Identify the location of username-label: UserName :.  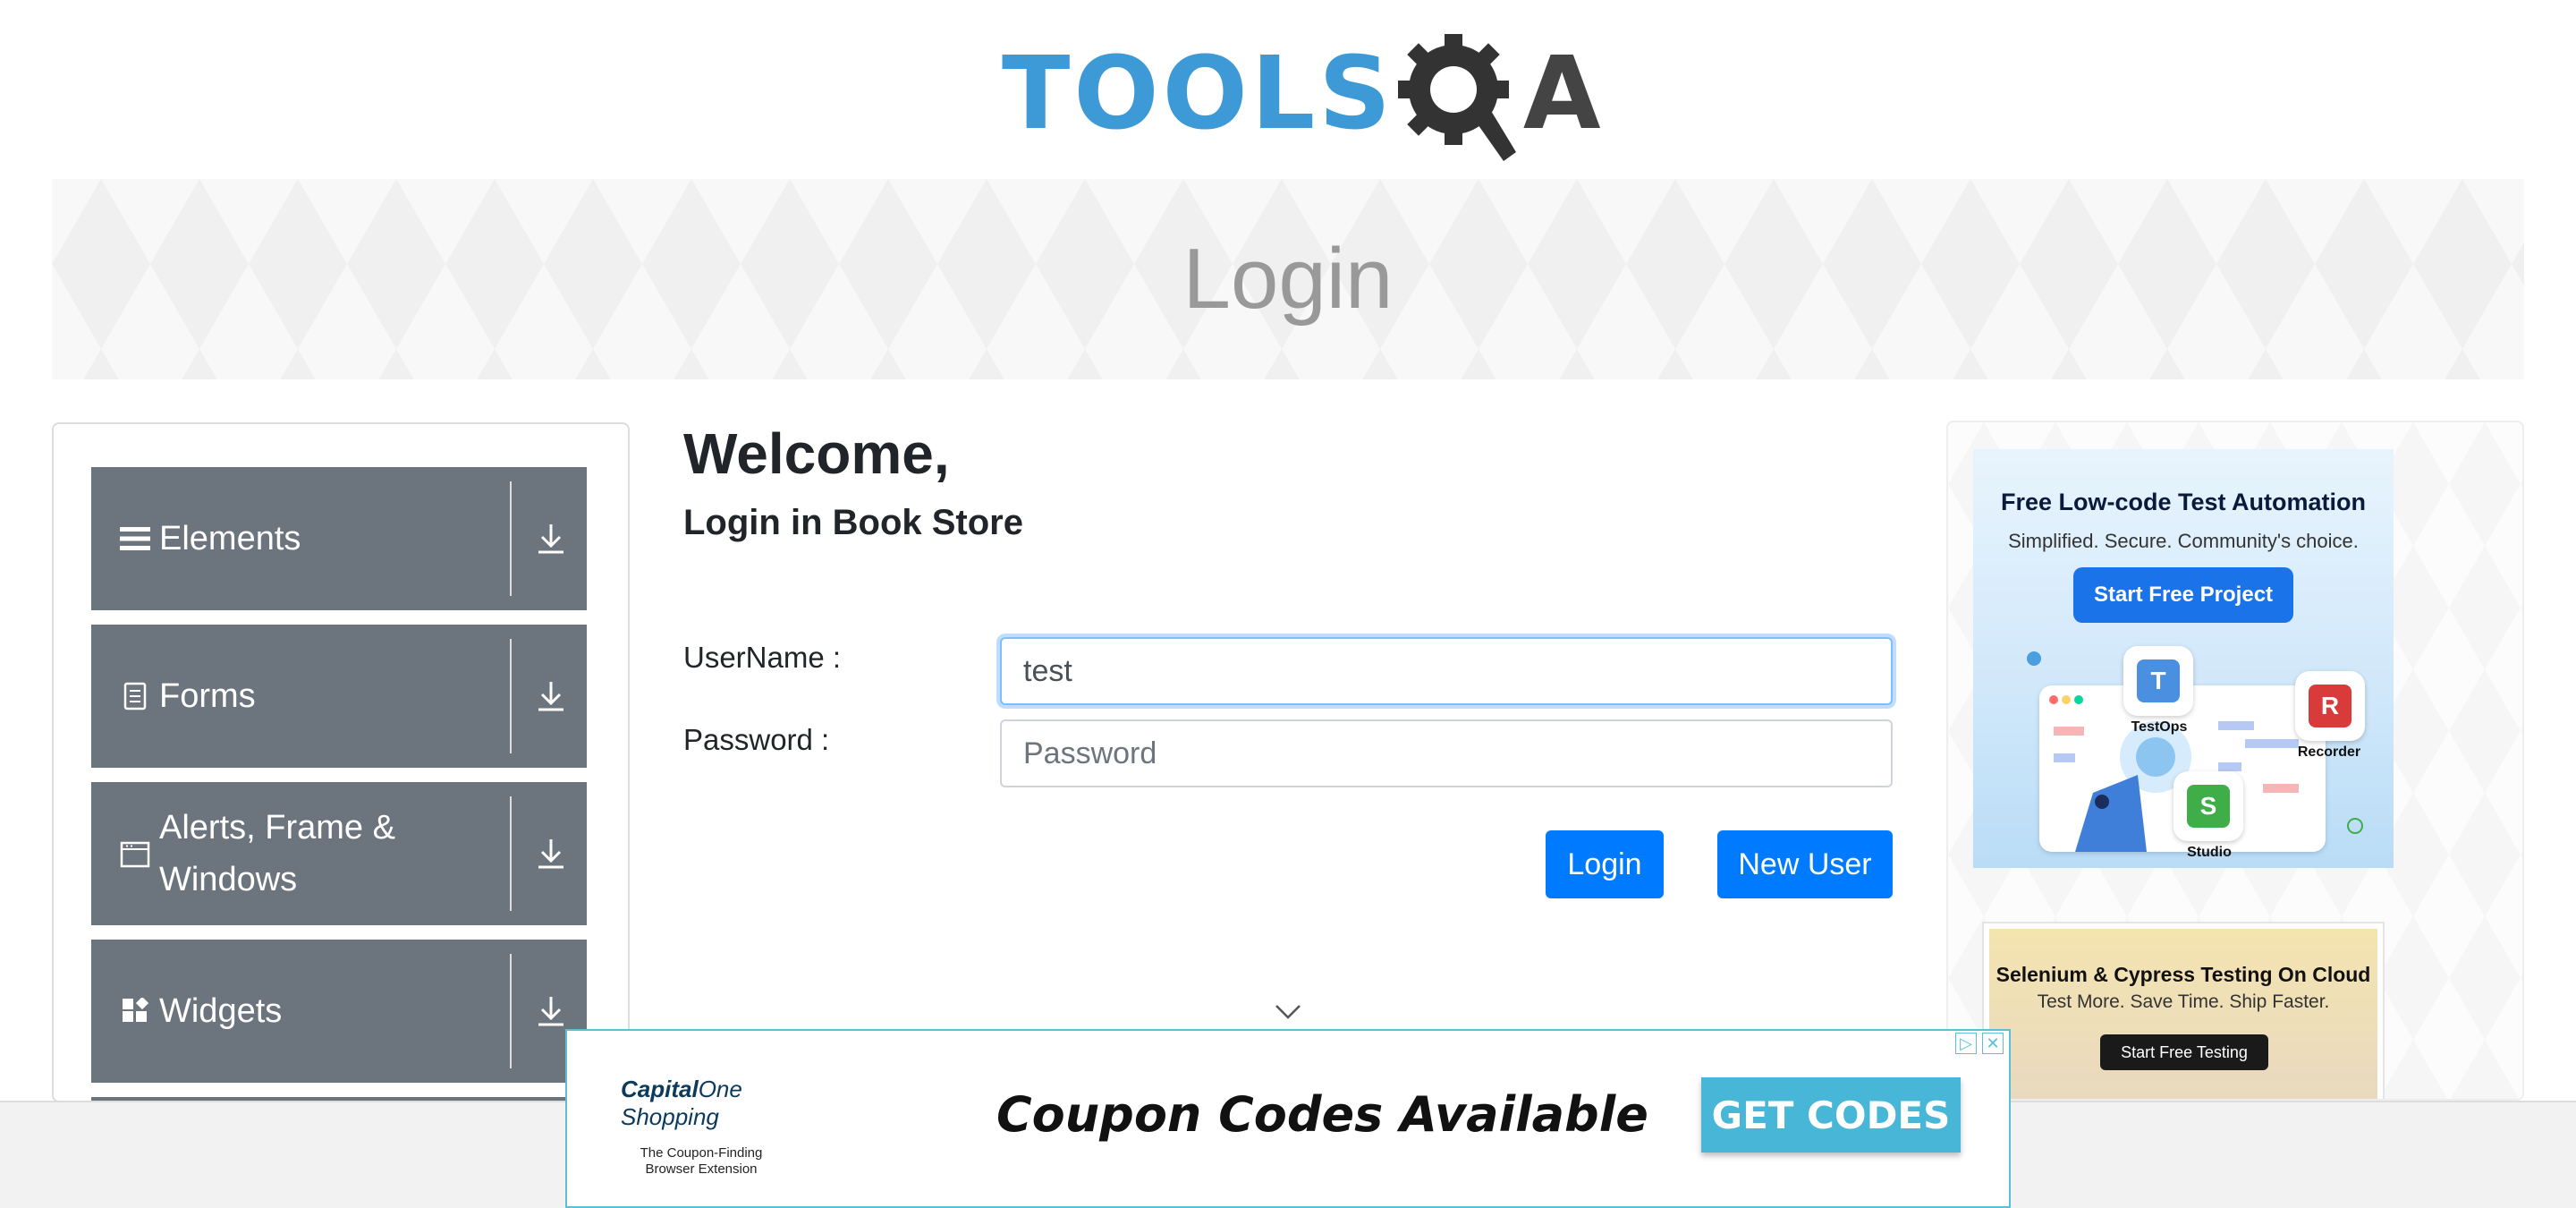
(762, 657).